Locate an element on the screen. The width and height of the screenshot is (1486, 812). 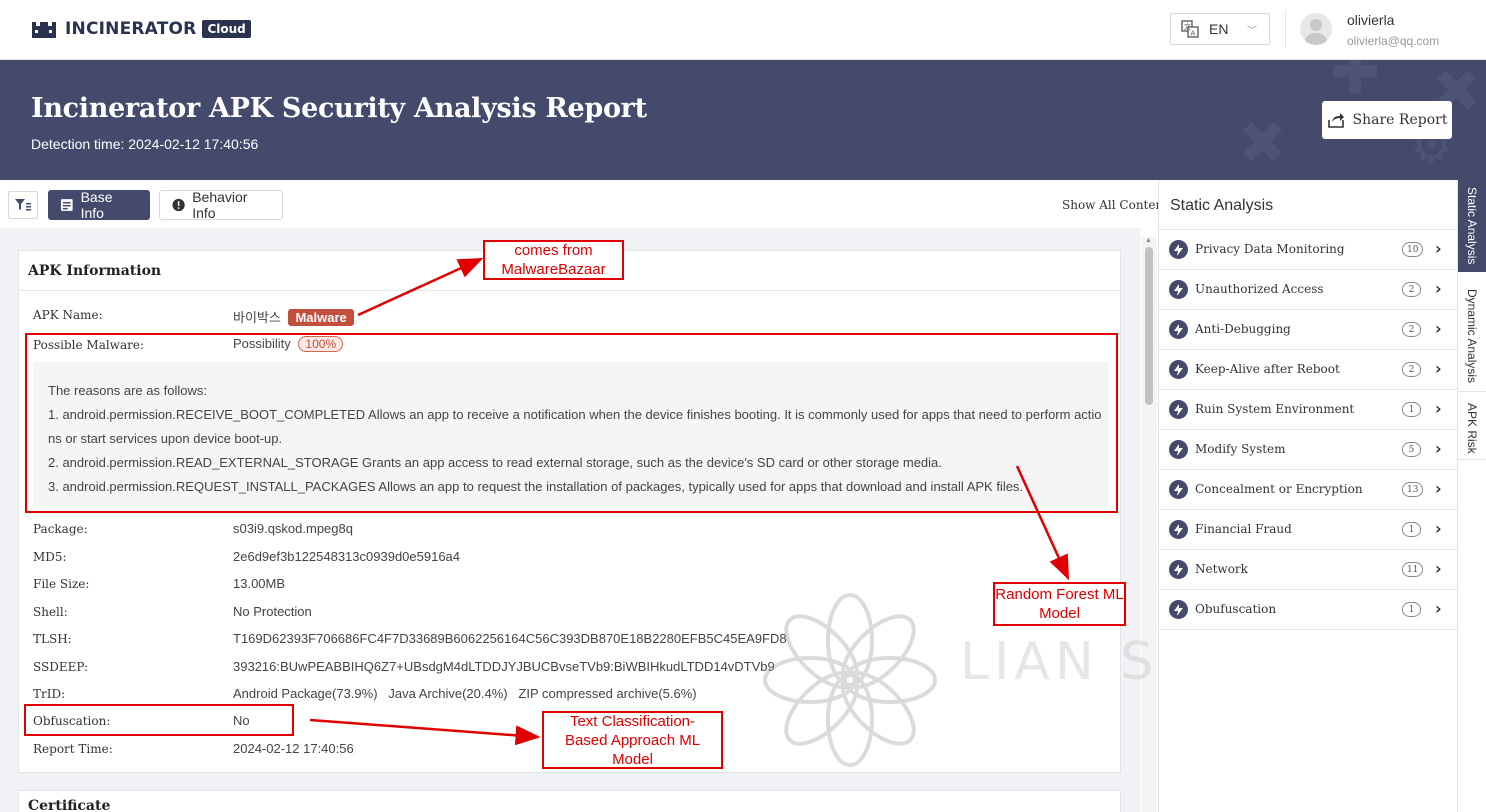
logo-text: INCINERATOR is located at coordinates (131, 29).